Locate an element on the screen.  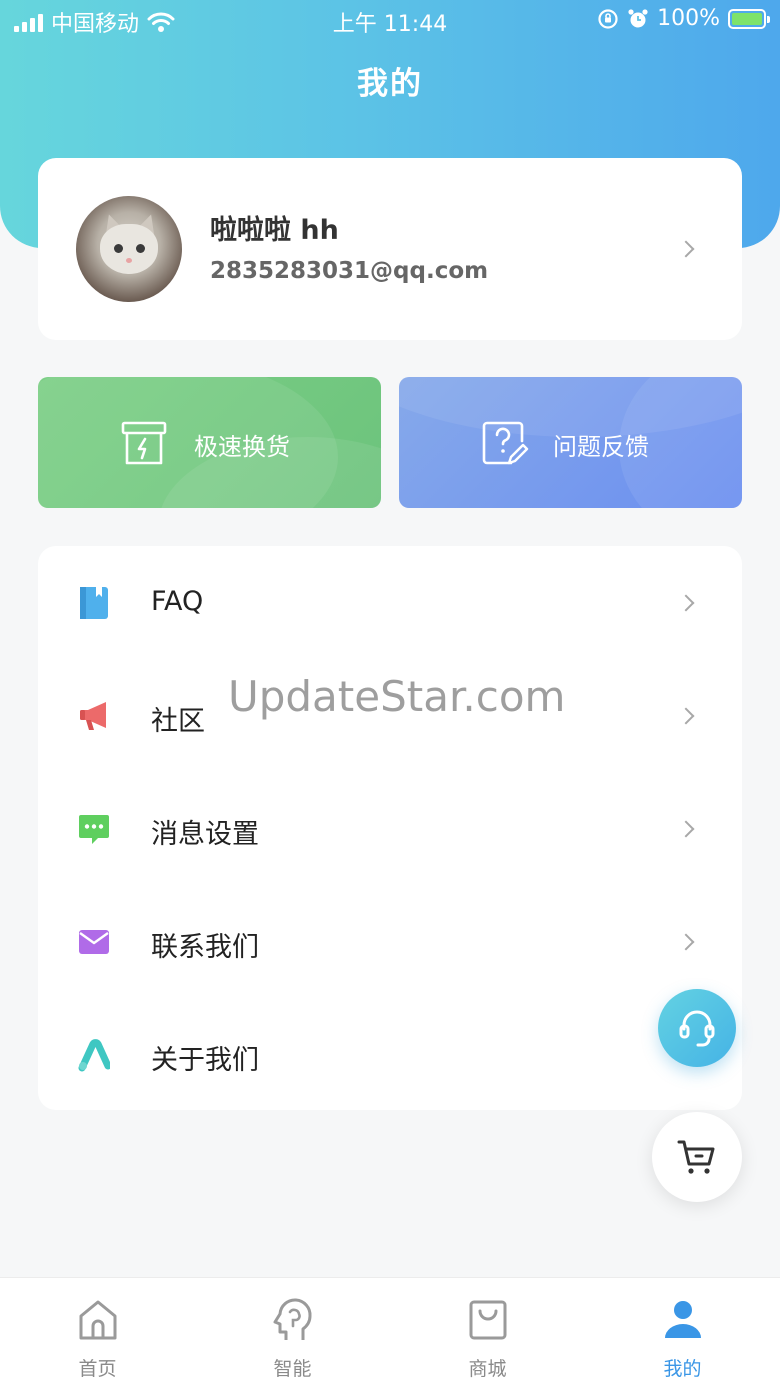
menu-label-faq: FAQ is located at coordinates (177, 601).